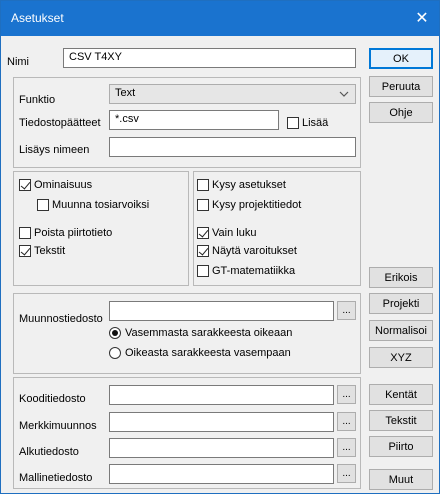  I want to click on template-file-field, so click(221, 474).